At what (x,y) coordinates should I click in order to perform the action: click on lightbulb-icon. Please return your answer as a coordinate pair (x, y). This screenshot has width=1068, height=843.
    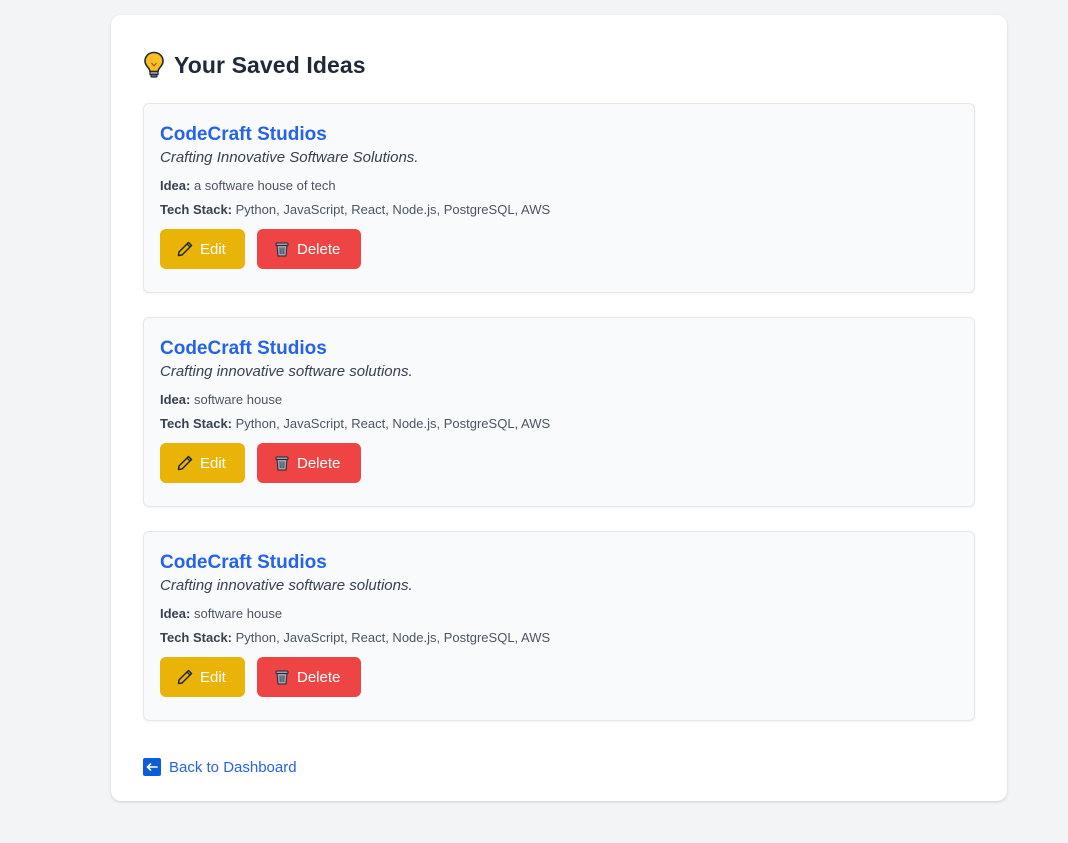
    Looking at the image, I should click on (154, 65).